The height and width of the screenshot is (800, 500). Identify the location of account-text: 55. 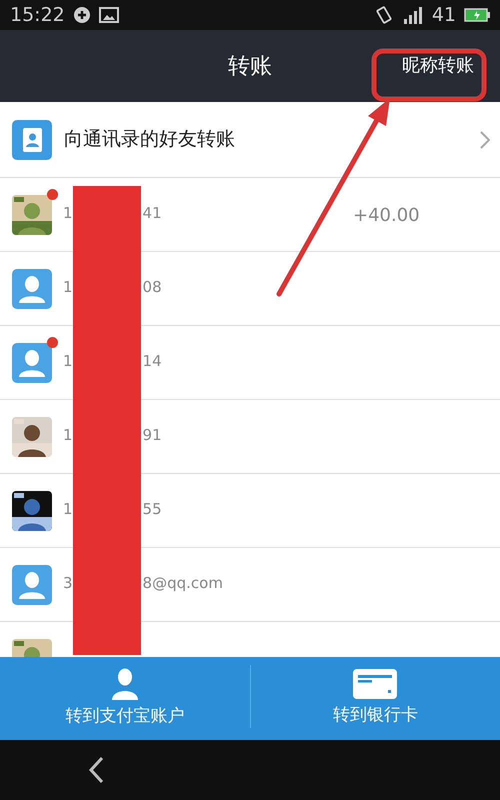
(152, 509).